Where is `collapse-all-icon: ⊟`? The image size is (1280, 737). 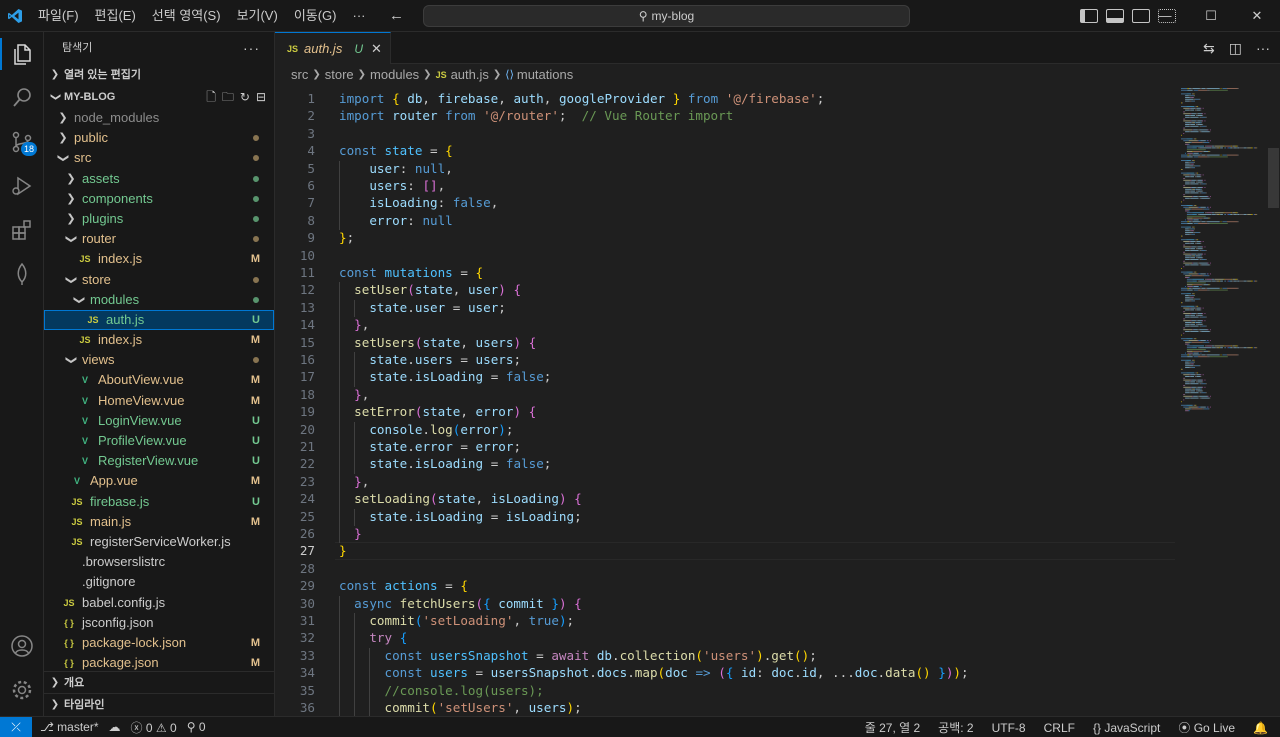 collapse-all-icon: ⊟ is located at coordinates (261, 97).